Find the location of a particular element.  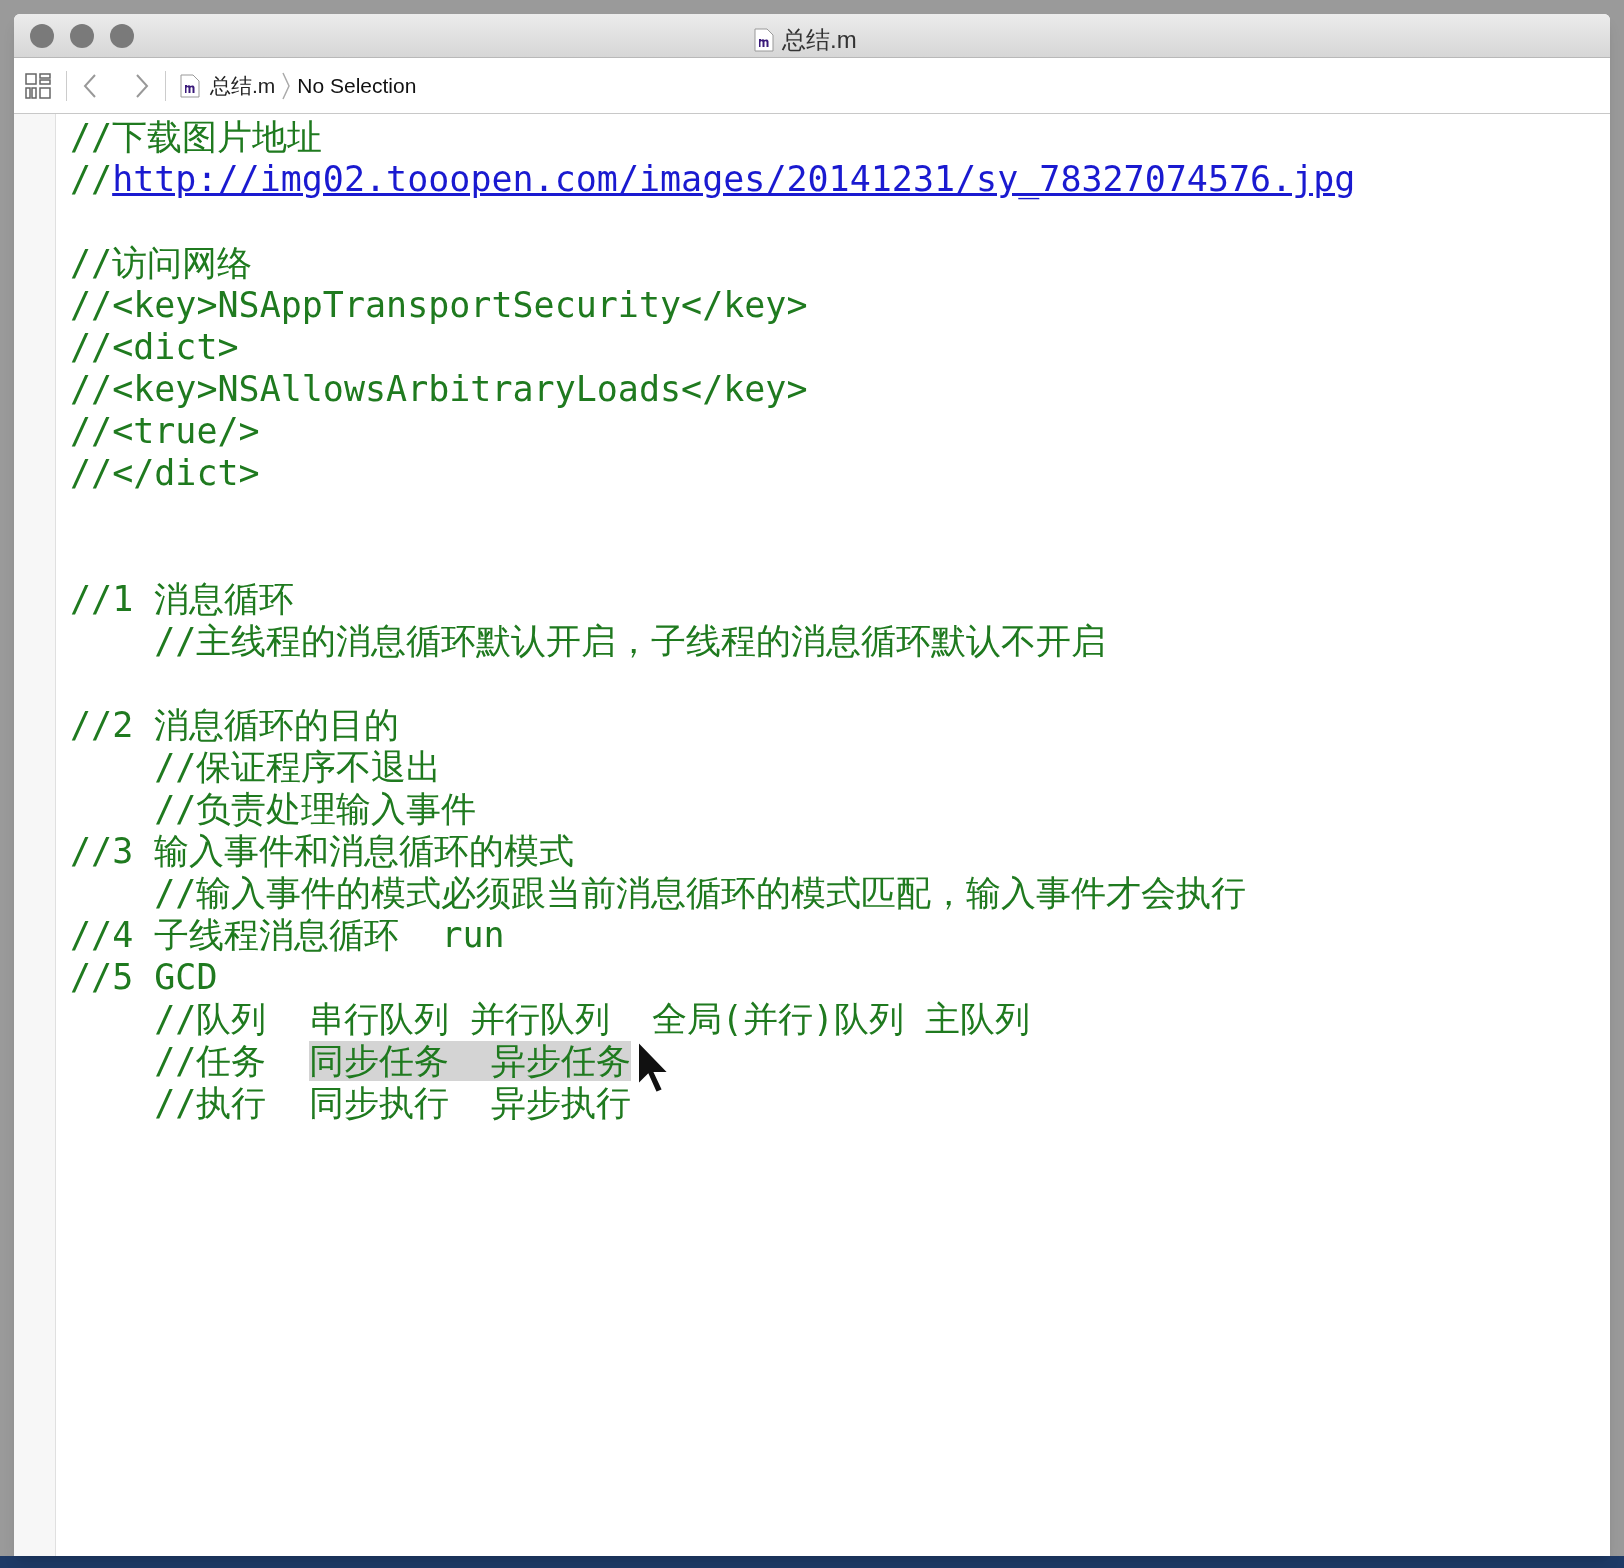

code-comment: //<dict> is located at coordinates (154, 347).